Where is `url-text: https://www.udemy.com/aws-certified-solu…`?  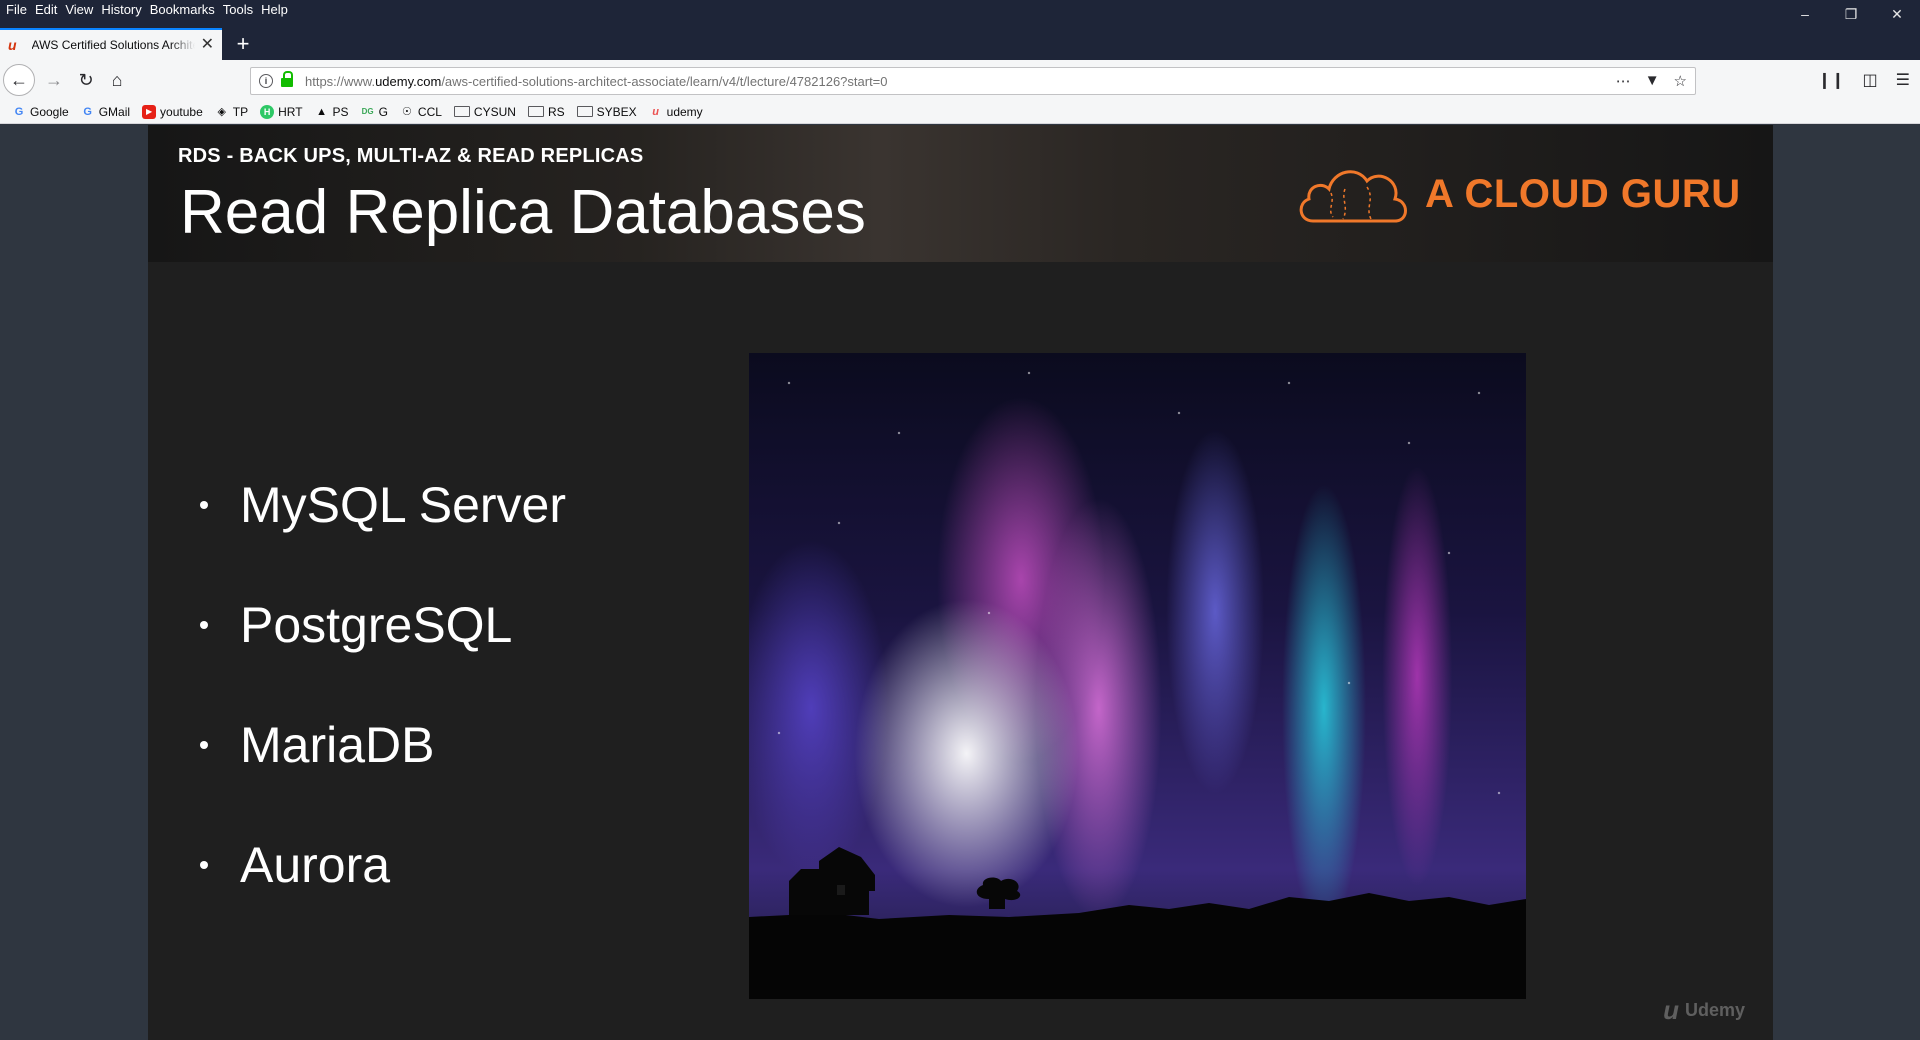 url-text: https://www.udemy.com/aws-certified-solu… is located at coordinates (596, 81).